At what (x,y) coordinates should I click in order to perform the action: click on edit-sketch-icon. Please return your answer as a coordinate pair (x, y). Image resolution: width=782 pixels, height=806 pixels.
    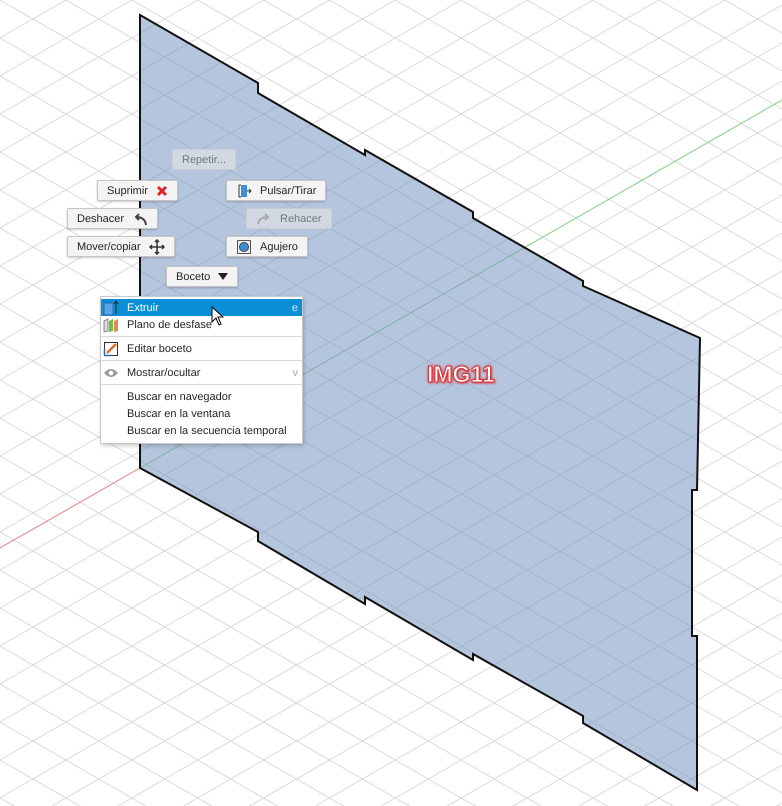
    Looking at the image, I should click on (111, 348).